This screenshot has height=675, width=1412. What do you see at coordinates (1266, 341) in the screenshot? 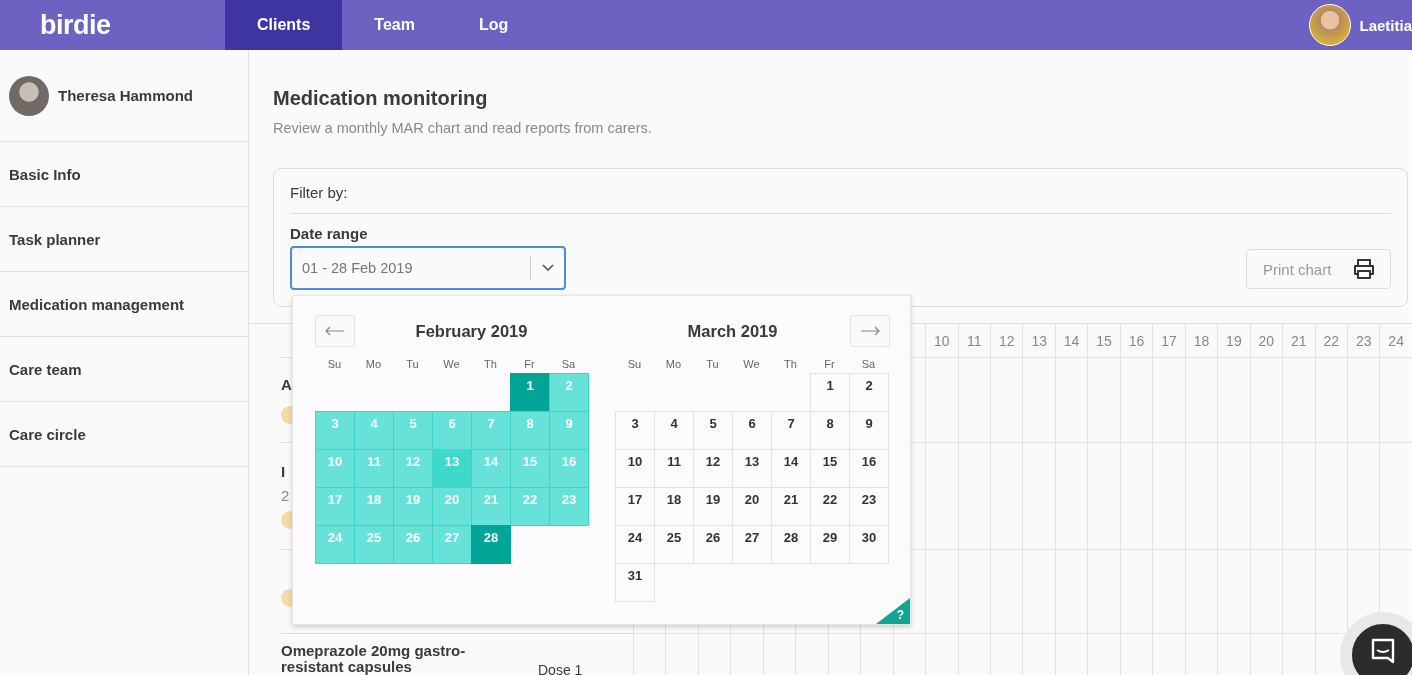
I see `day-column-header: 20` at bounding box center [1266, 341].